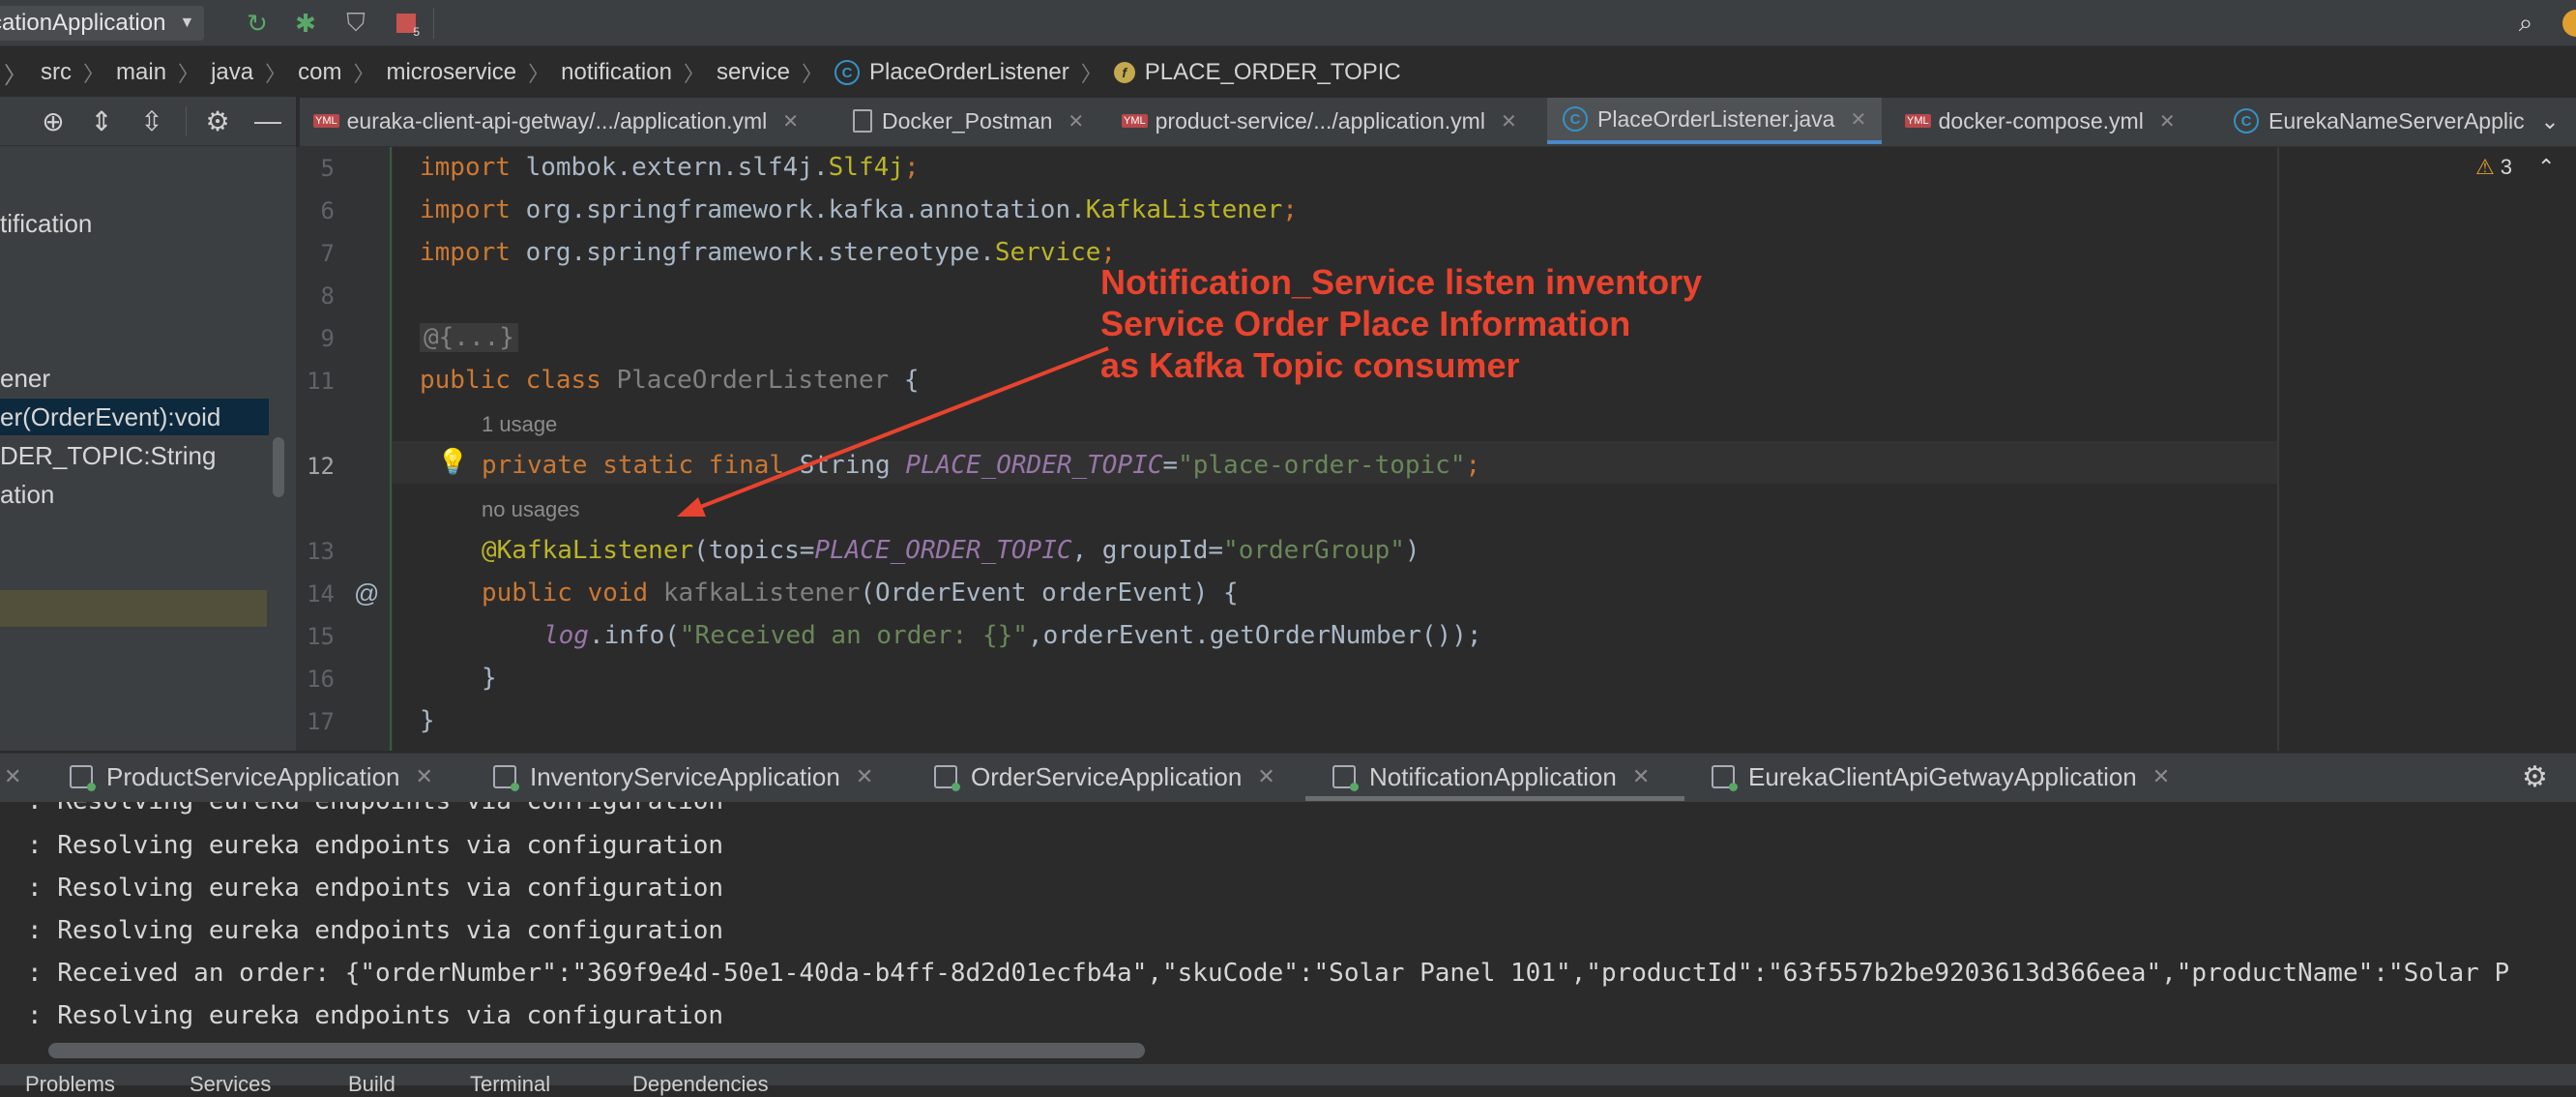 The height and width of the screenshot is (1097, 2576). I want to click on run-tab-order: OrderServiceApplication ✕, so click(1104, 777).